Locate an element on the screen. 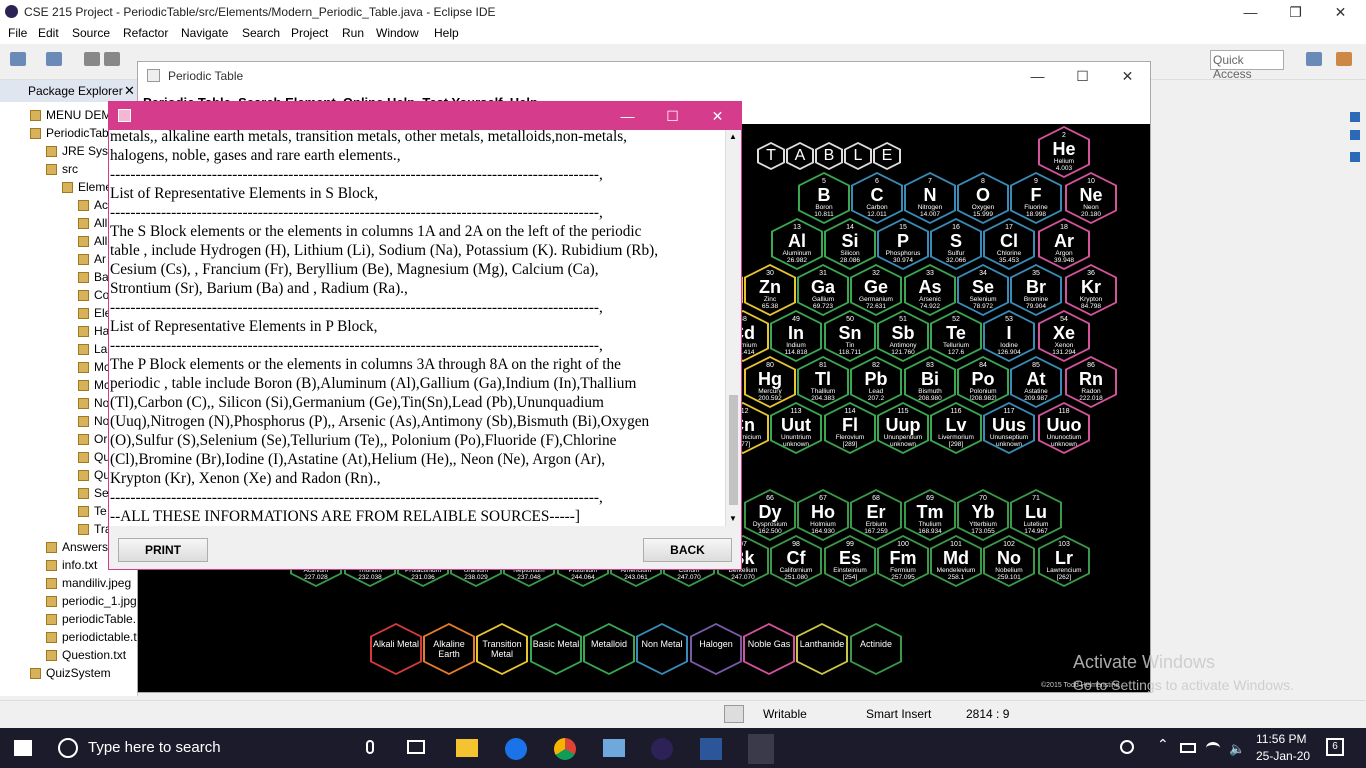 The height and width of the screenshot is (768, 1366). task-view-icon is located at coordinates (416, 747).